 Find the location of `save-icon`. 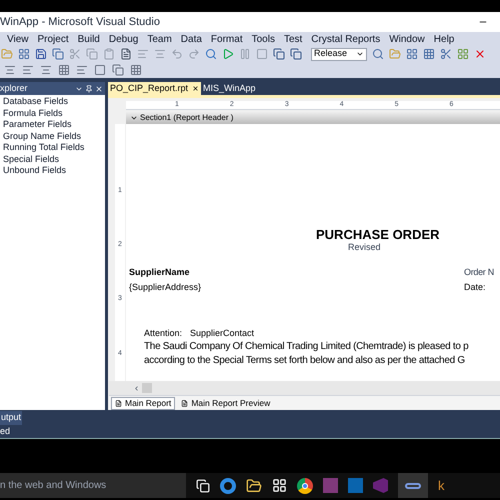

save-icon is located at coordinates (41, 54).